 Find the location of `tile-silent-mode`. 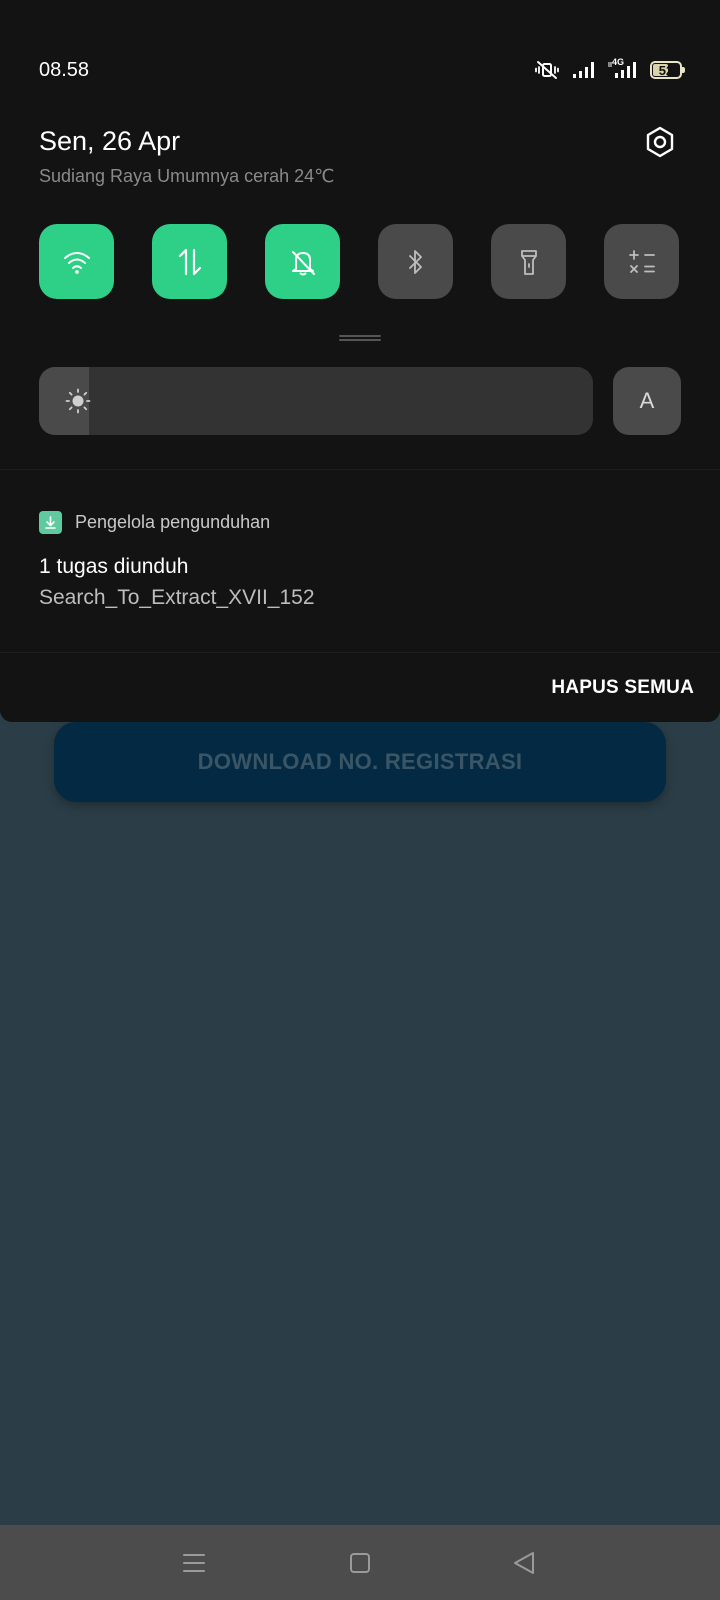

tile-silent-mode is located at coordinates (302, 261).